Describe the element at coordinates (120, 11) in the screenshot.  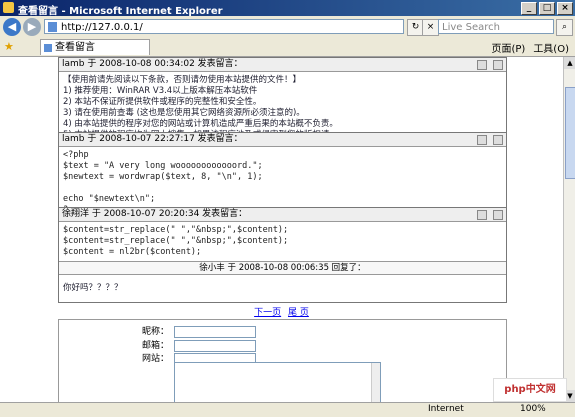
I see `window-title: 查看留言 - Microsoft Internet Explorer` at that location.